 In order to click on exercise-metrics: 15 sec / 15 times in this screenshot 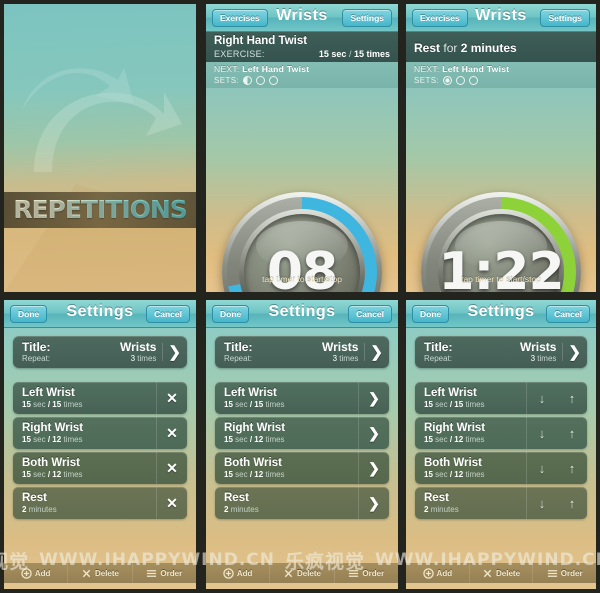, I will do `click(354, 54)`.